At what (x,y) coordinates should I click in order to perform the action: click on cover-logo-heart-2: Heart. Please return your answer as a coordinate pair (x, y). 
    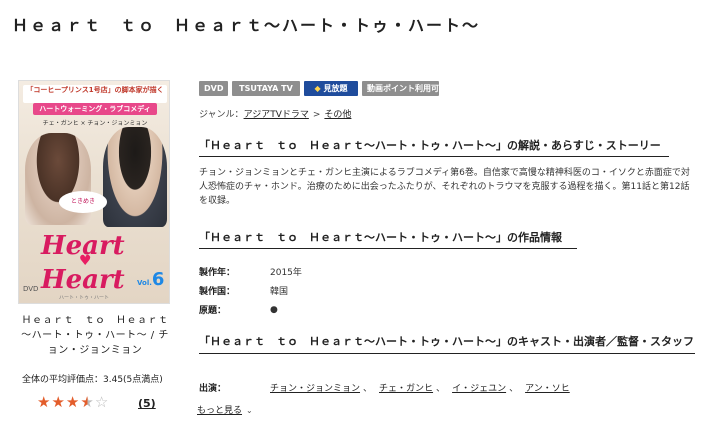
    Looking at the image, I should click on (83, 280).